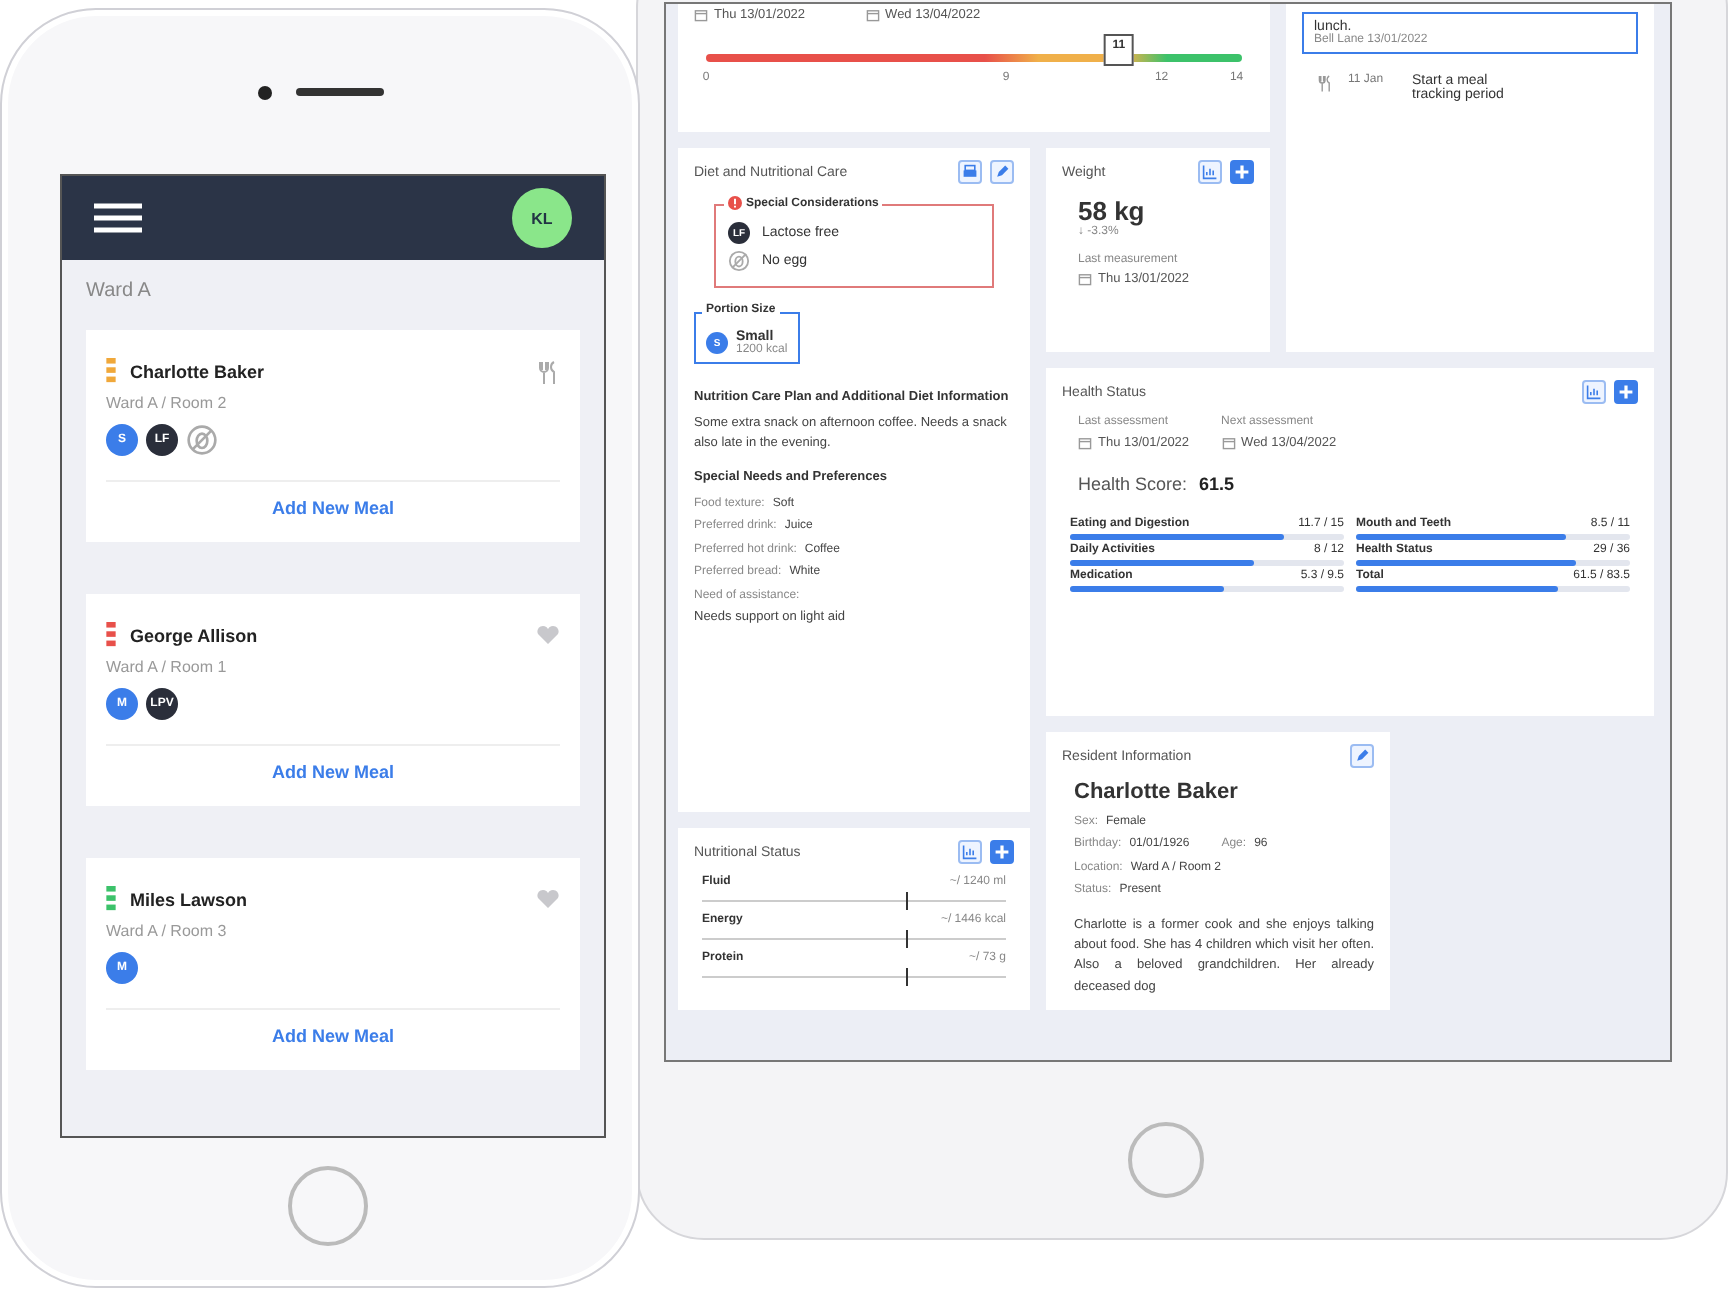  What do you see at coordinates (264, 92) in the screenshot?
I see `camera-icon` at bounding box center [264, 92].